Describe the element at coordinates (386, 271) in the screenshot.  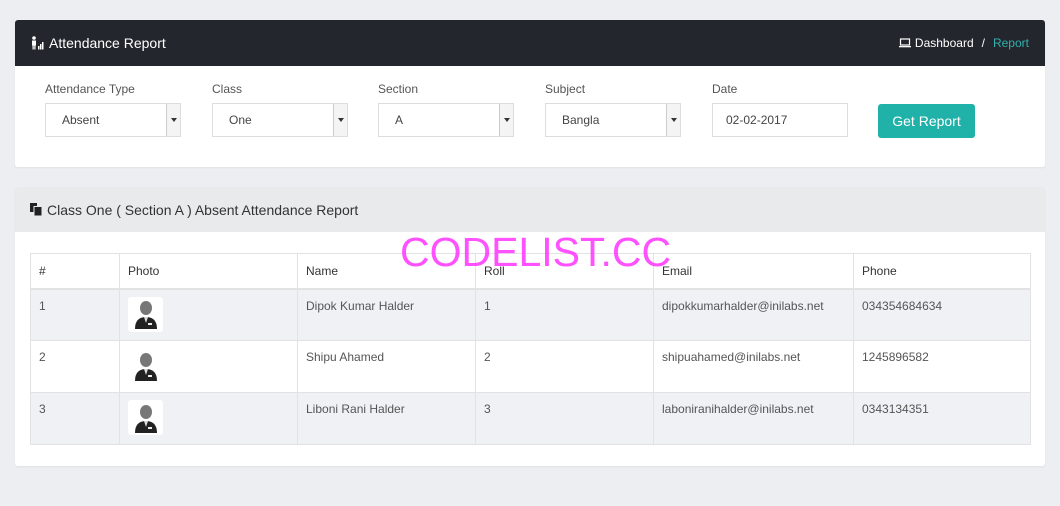
I see `column-header-name: Name` at that location.